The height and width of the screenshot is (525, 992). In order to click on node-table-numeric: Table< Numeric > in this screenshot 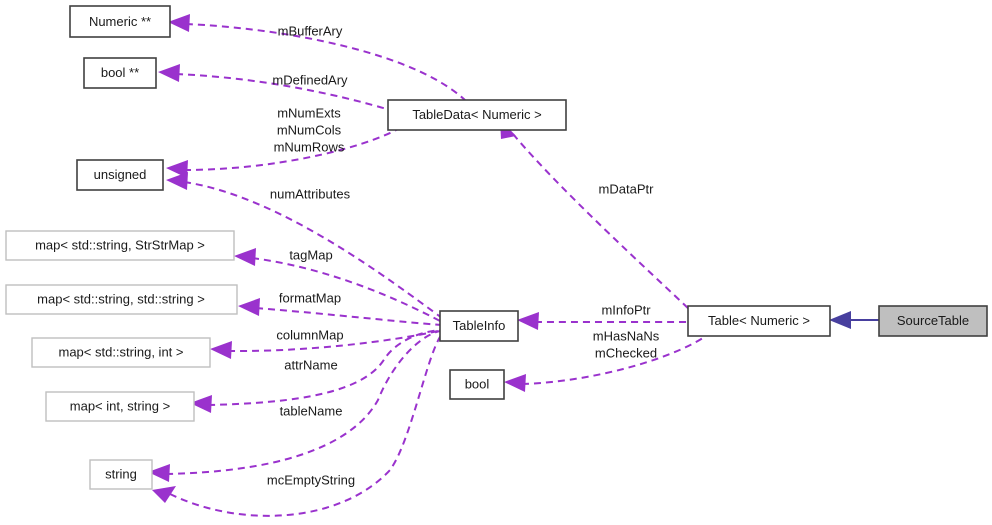, I will do `click(759, 321)`.